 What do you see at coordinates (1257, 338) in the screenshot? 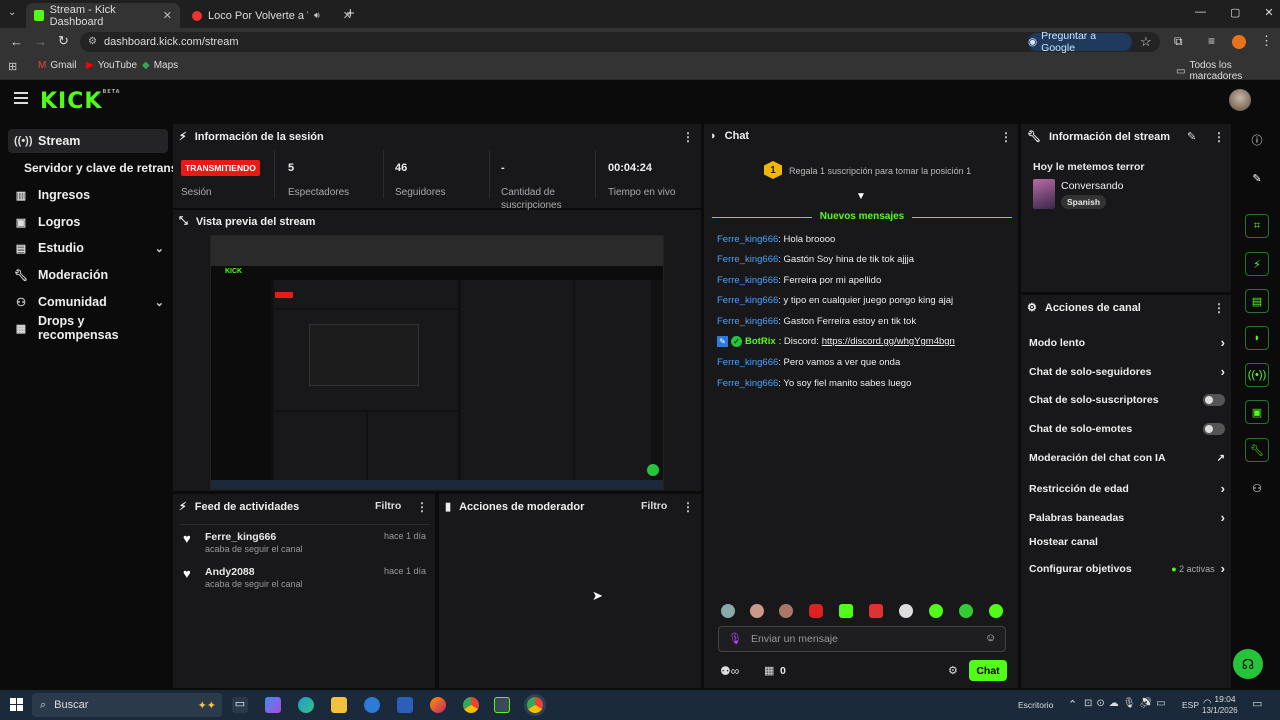
I see `message-icon: ◗` at bounding box center [1257, 338].